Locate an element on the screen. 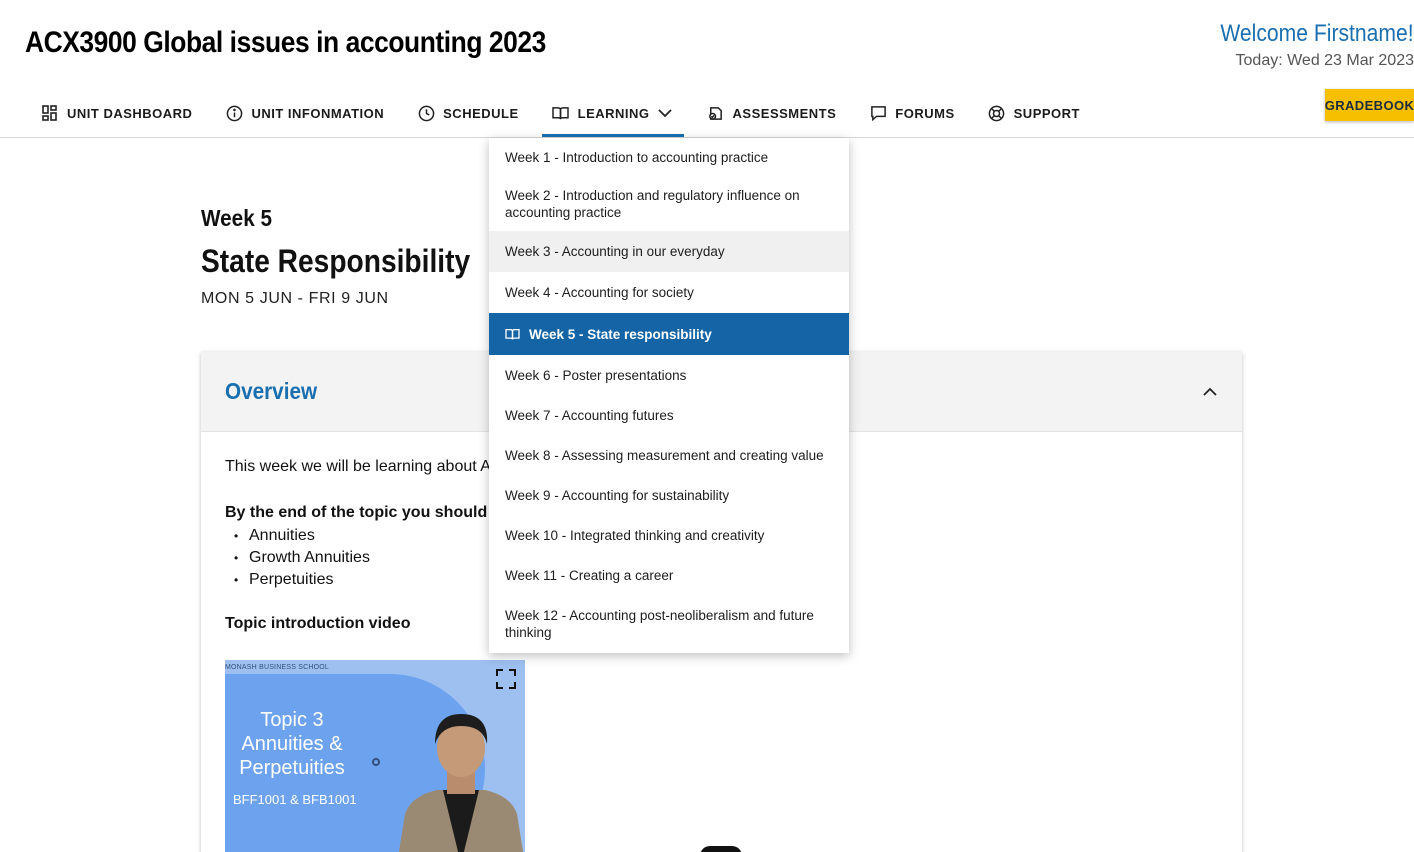 The image size is (1414, 852). video-topic-title: Topic 3 Annuities & Perpetuities is located at coordinates (292, 744).